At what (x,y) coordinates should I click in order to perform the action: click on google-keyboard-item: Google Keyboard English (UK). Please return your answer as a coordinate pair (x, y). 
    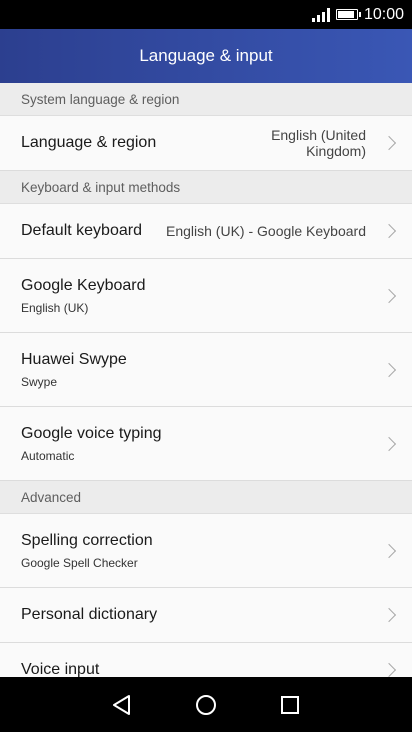
    Looking at the image, I should click on (206, 296).